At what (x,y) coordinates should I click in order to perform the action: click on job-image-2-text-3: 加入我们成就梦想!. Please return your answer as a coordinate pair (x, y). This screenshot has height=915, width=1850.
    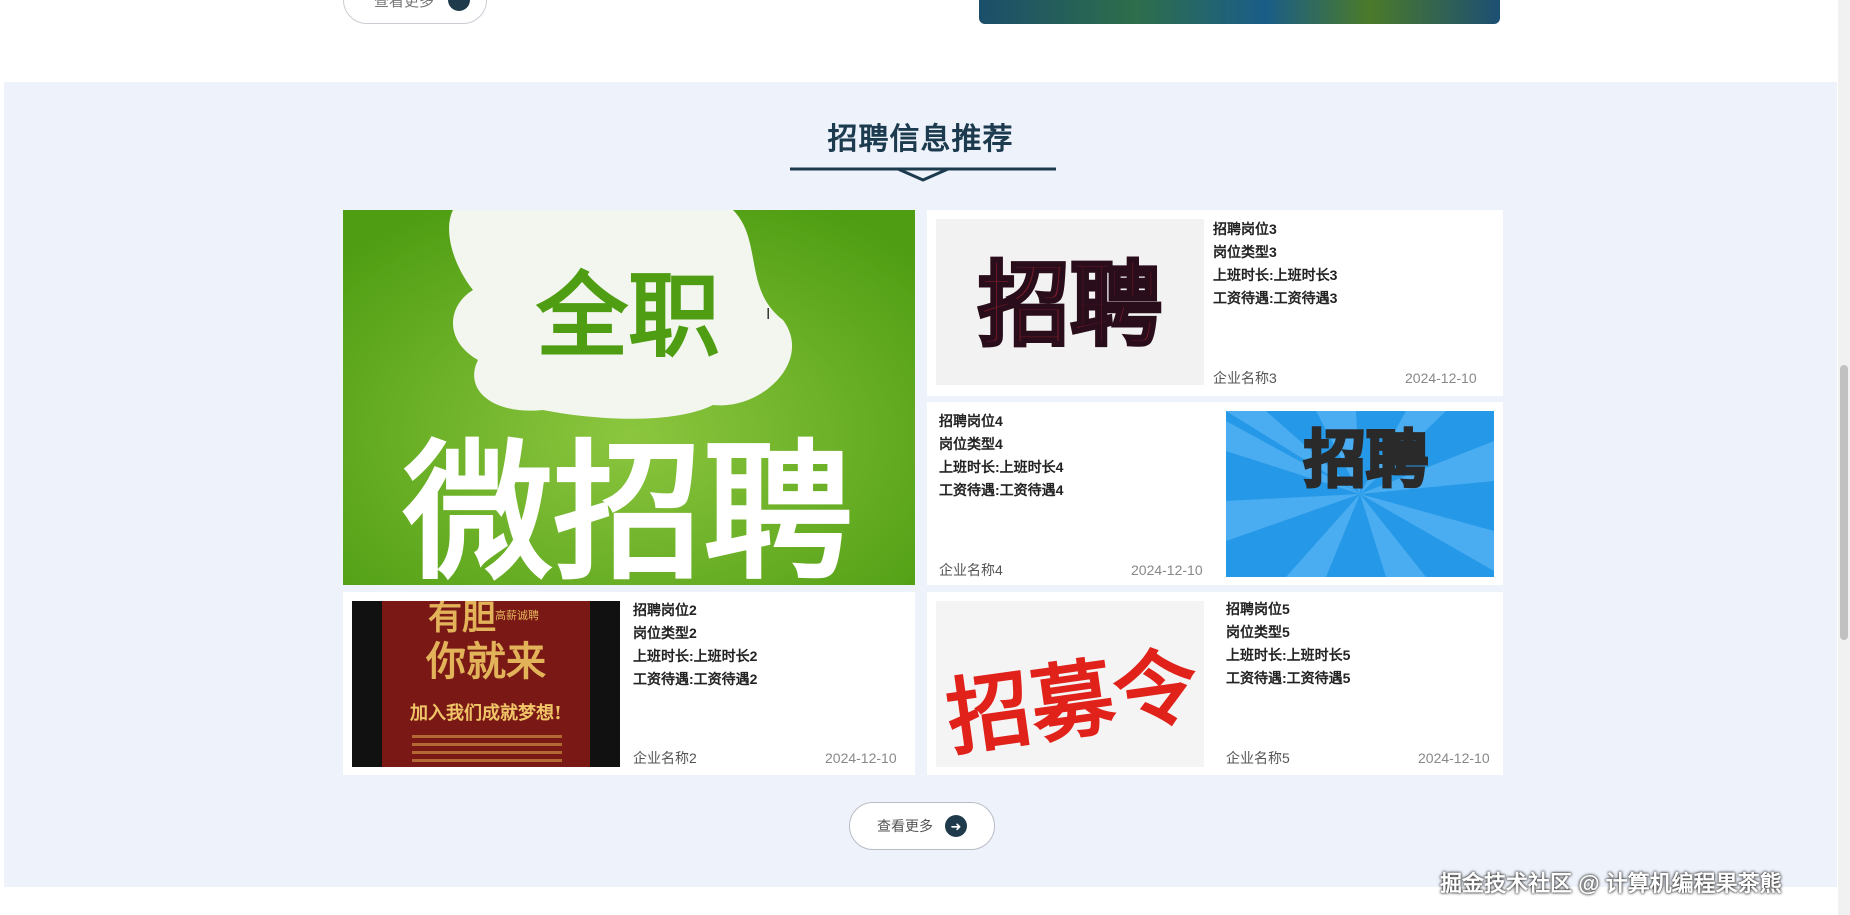
    Looking at the image, I should click on (485, 713).